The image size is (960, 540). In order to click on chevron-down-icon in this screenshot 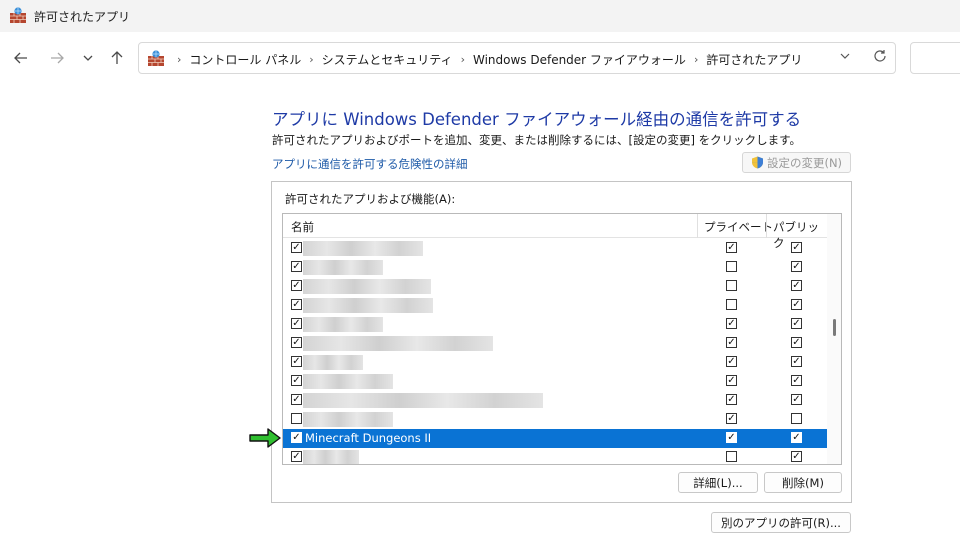, I will do `click(88, 58)`.